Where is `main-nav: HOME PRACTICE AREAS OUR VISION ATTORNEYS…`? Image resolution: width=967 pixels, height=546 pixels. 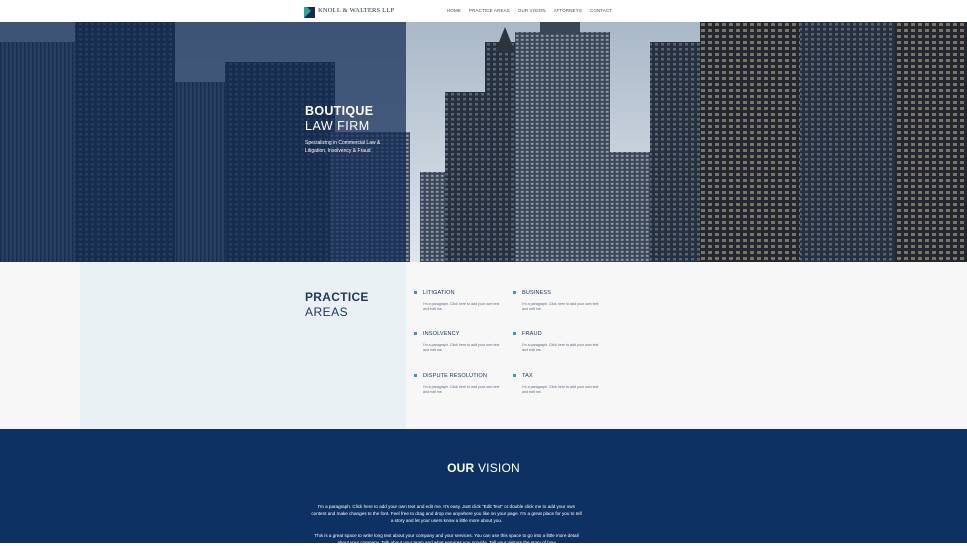 main-nav: HOME PRACTICE AREAS OUR VISION ATTORNEYS… is located at coordinates (529, 10).